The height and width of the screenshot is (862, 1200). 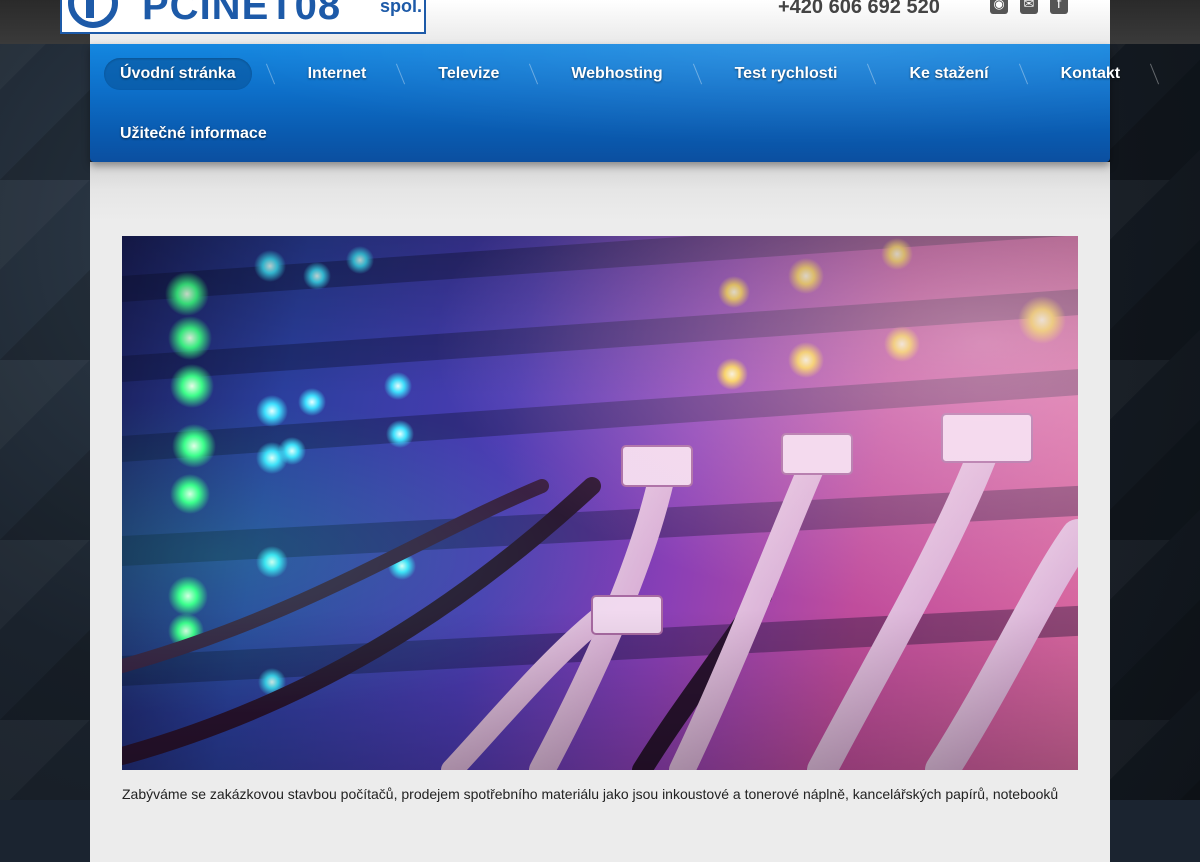 I want to click on nav-item-contact: Kontakt, so click(x=1091, y=74).